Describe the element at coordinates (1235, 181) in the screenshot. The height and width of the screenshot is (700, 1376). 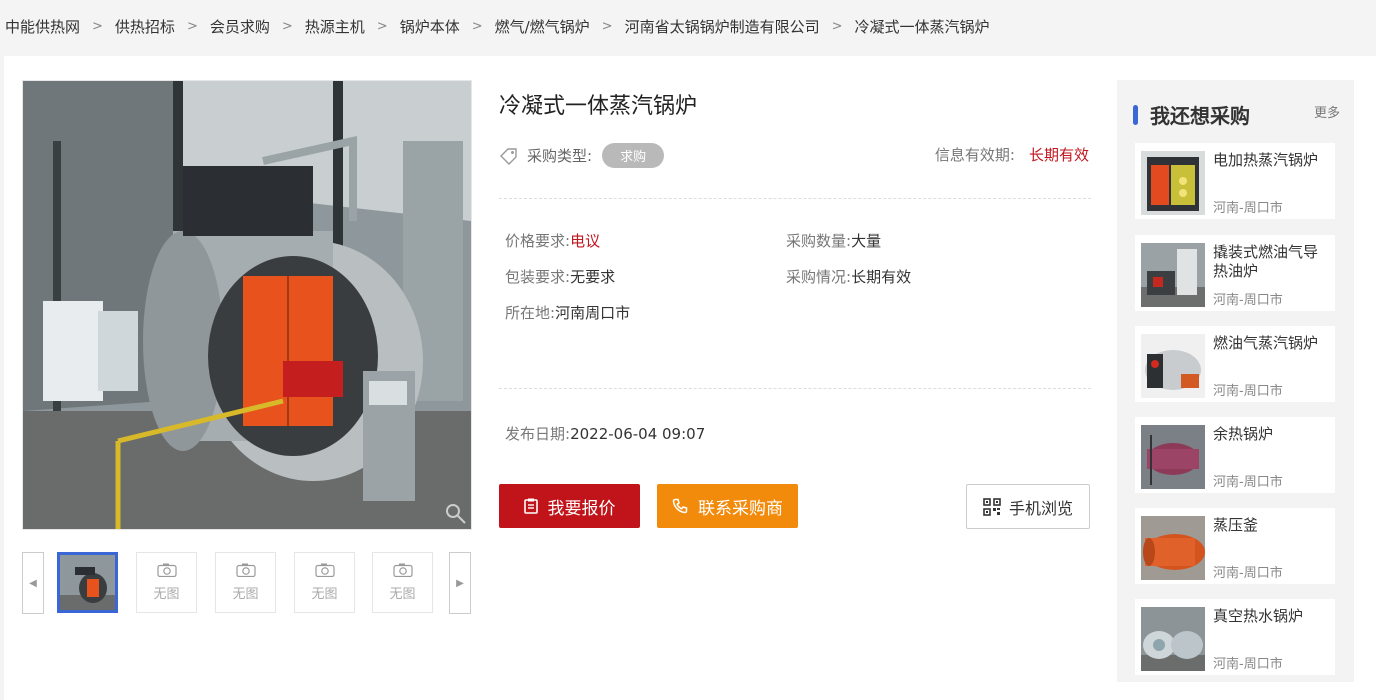
I see `recommend-item: 电加热蒸汽锅炉 河南-周口市` at that location.